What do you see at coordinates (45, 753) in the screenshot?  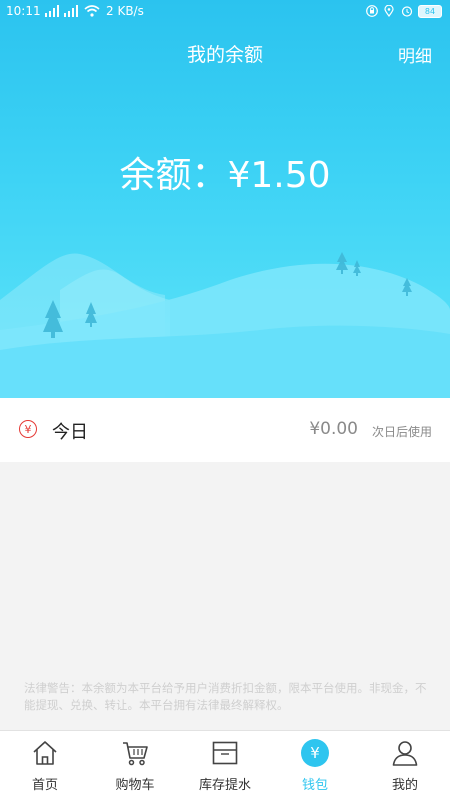 I see `home-icon` at bounding box center [45, 753].